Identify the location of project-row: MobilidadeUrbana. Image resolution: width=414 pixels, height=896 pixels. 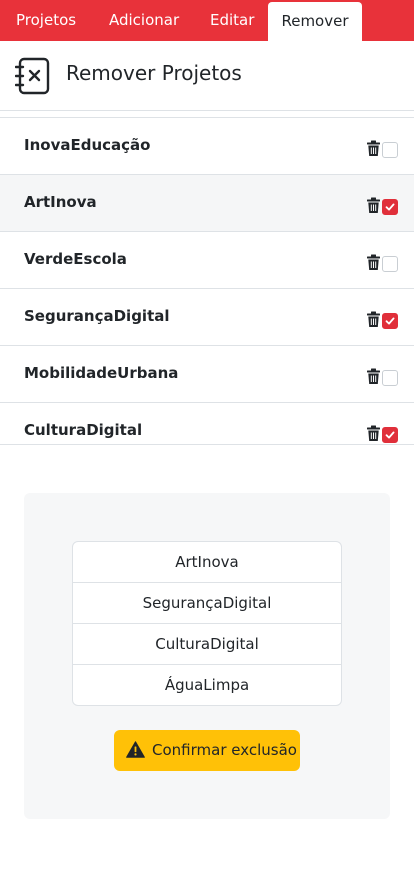
(207, 374).